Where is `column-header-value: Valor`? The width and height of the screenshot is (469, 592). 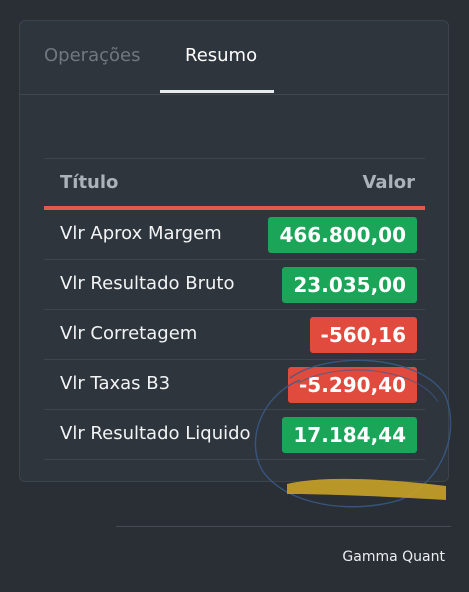
column-header-value: Valor is located at coordinates (388, 182).